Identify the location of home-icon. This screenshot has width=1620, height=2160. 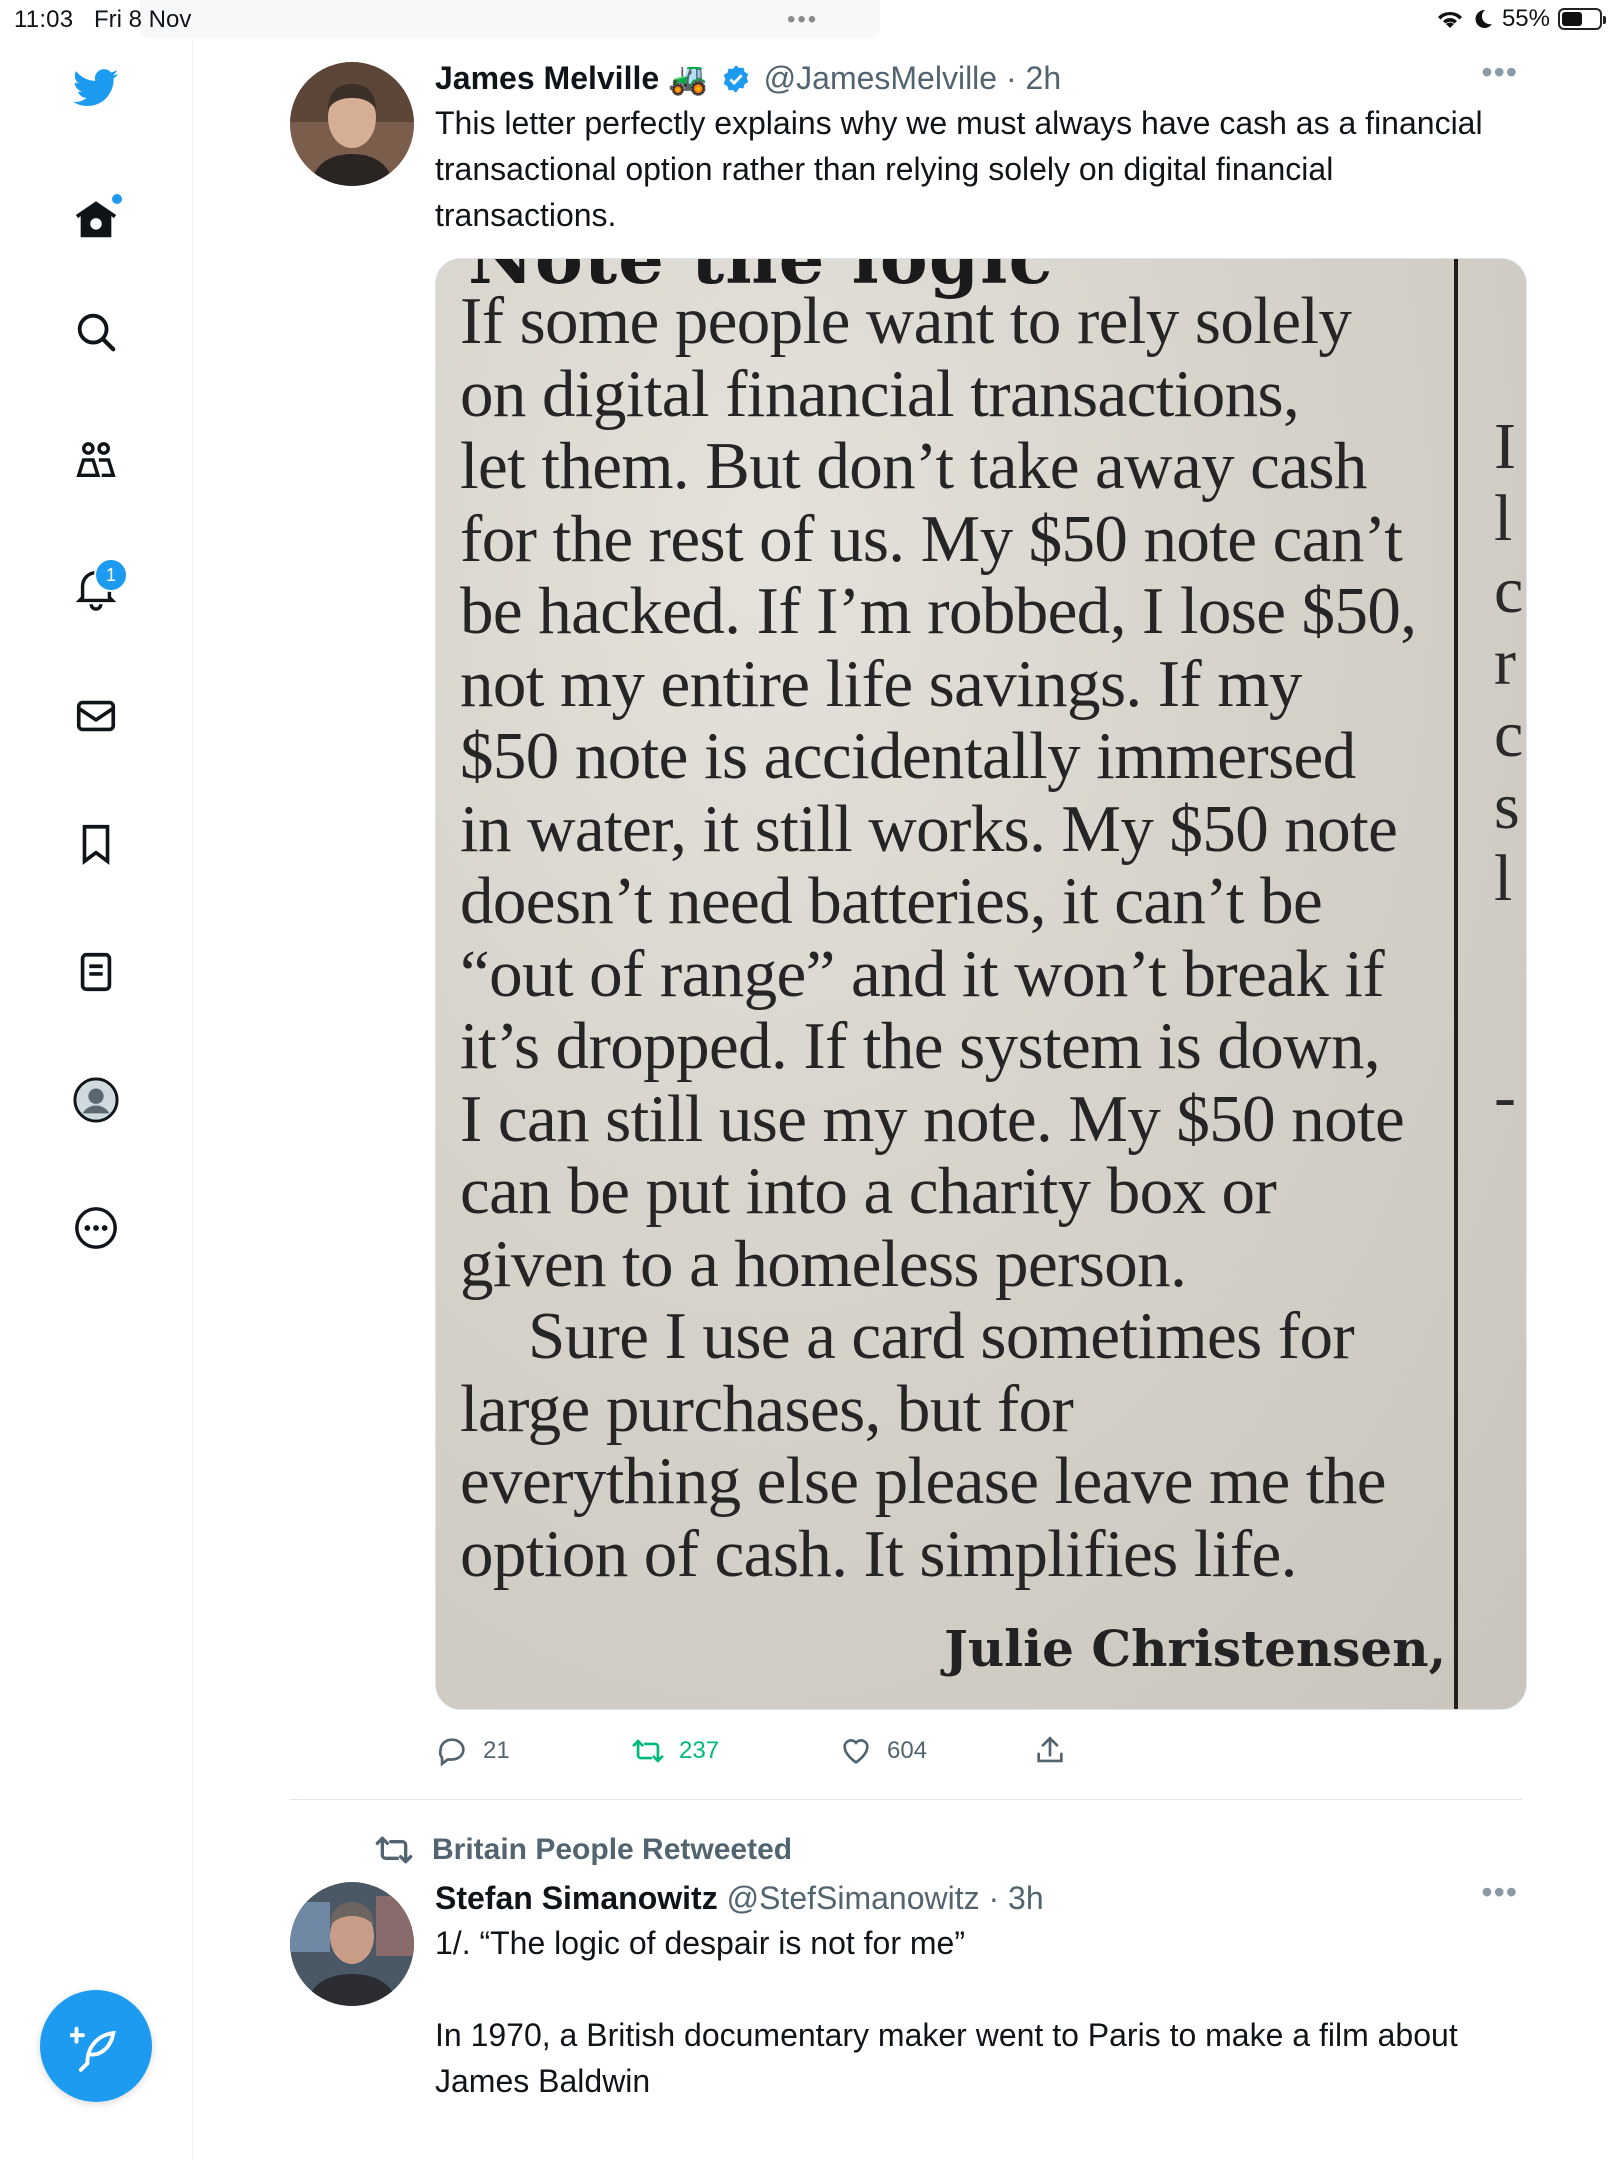
(96, 219).